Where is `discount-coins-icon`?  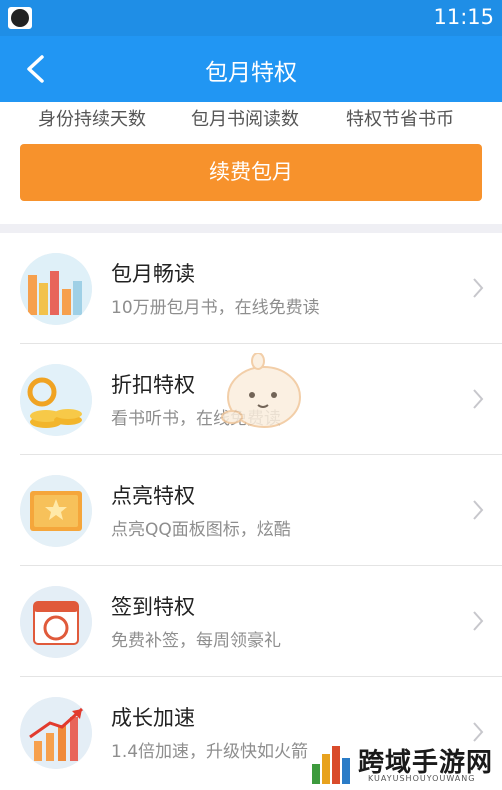
discount-coins-icon is located at coordinates (56, 400).